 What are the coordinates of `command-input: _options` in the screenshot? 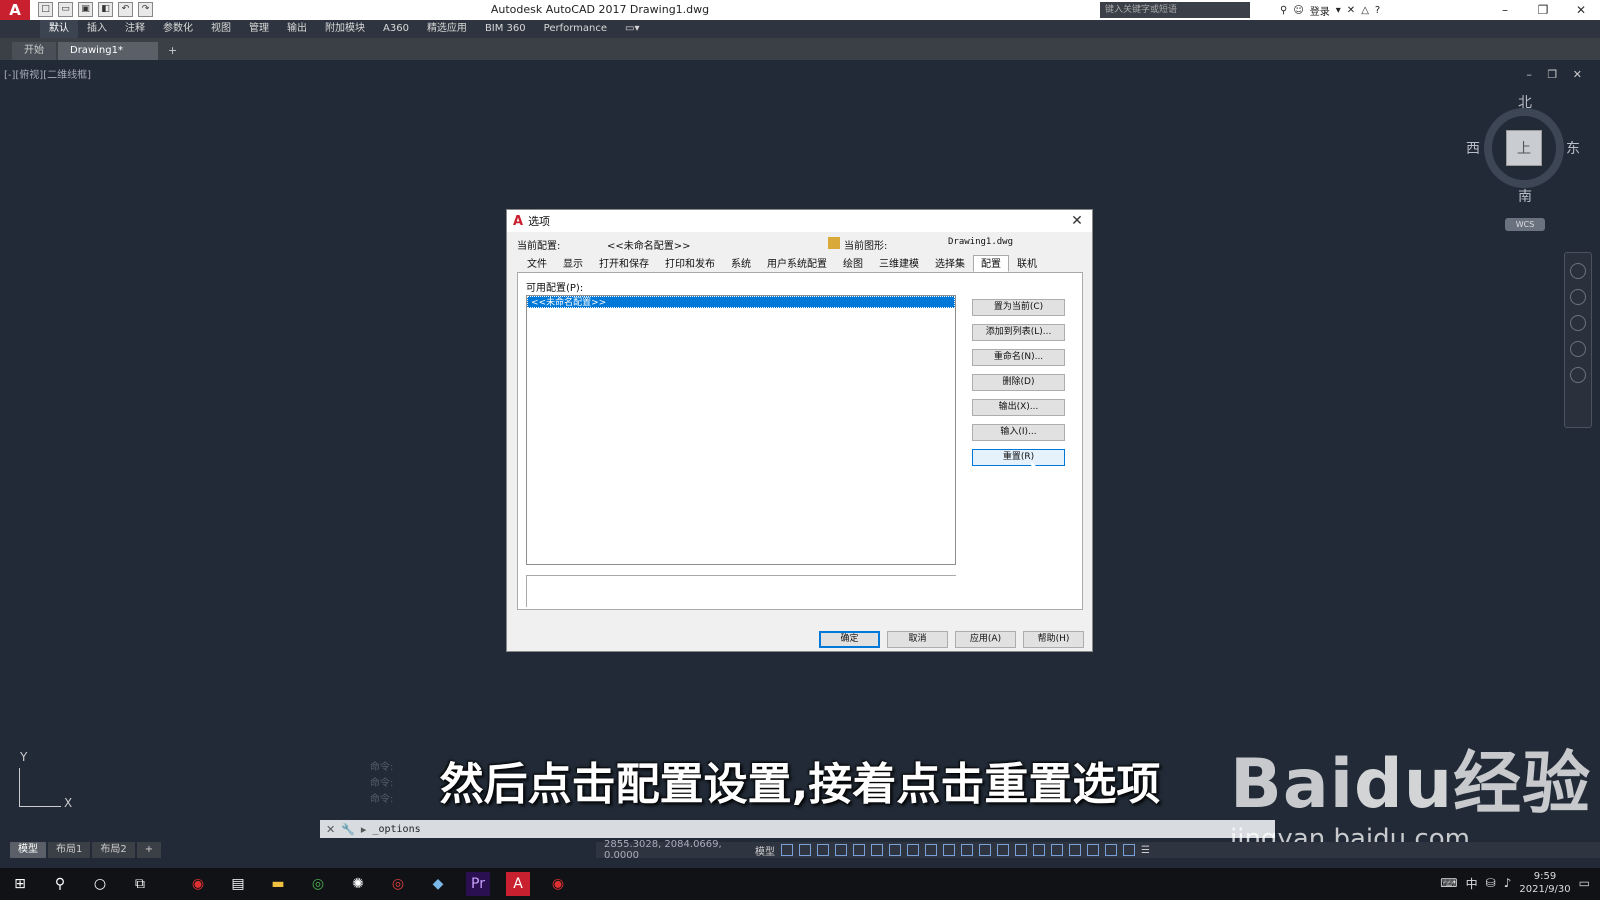 It's located at (396, 829).